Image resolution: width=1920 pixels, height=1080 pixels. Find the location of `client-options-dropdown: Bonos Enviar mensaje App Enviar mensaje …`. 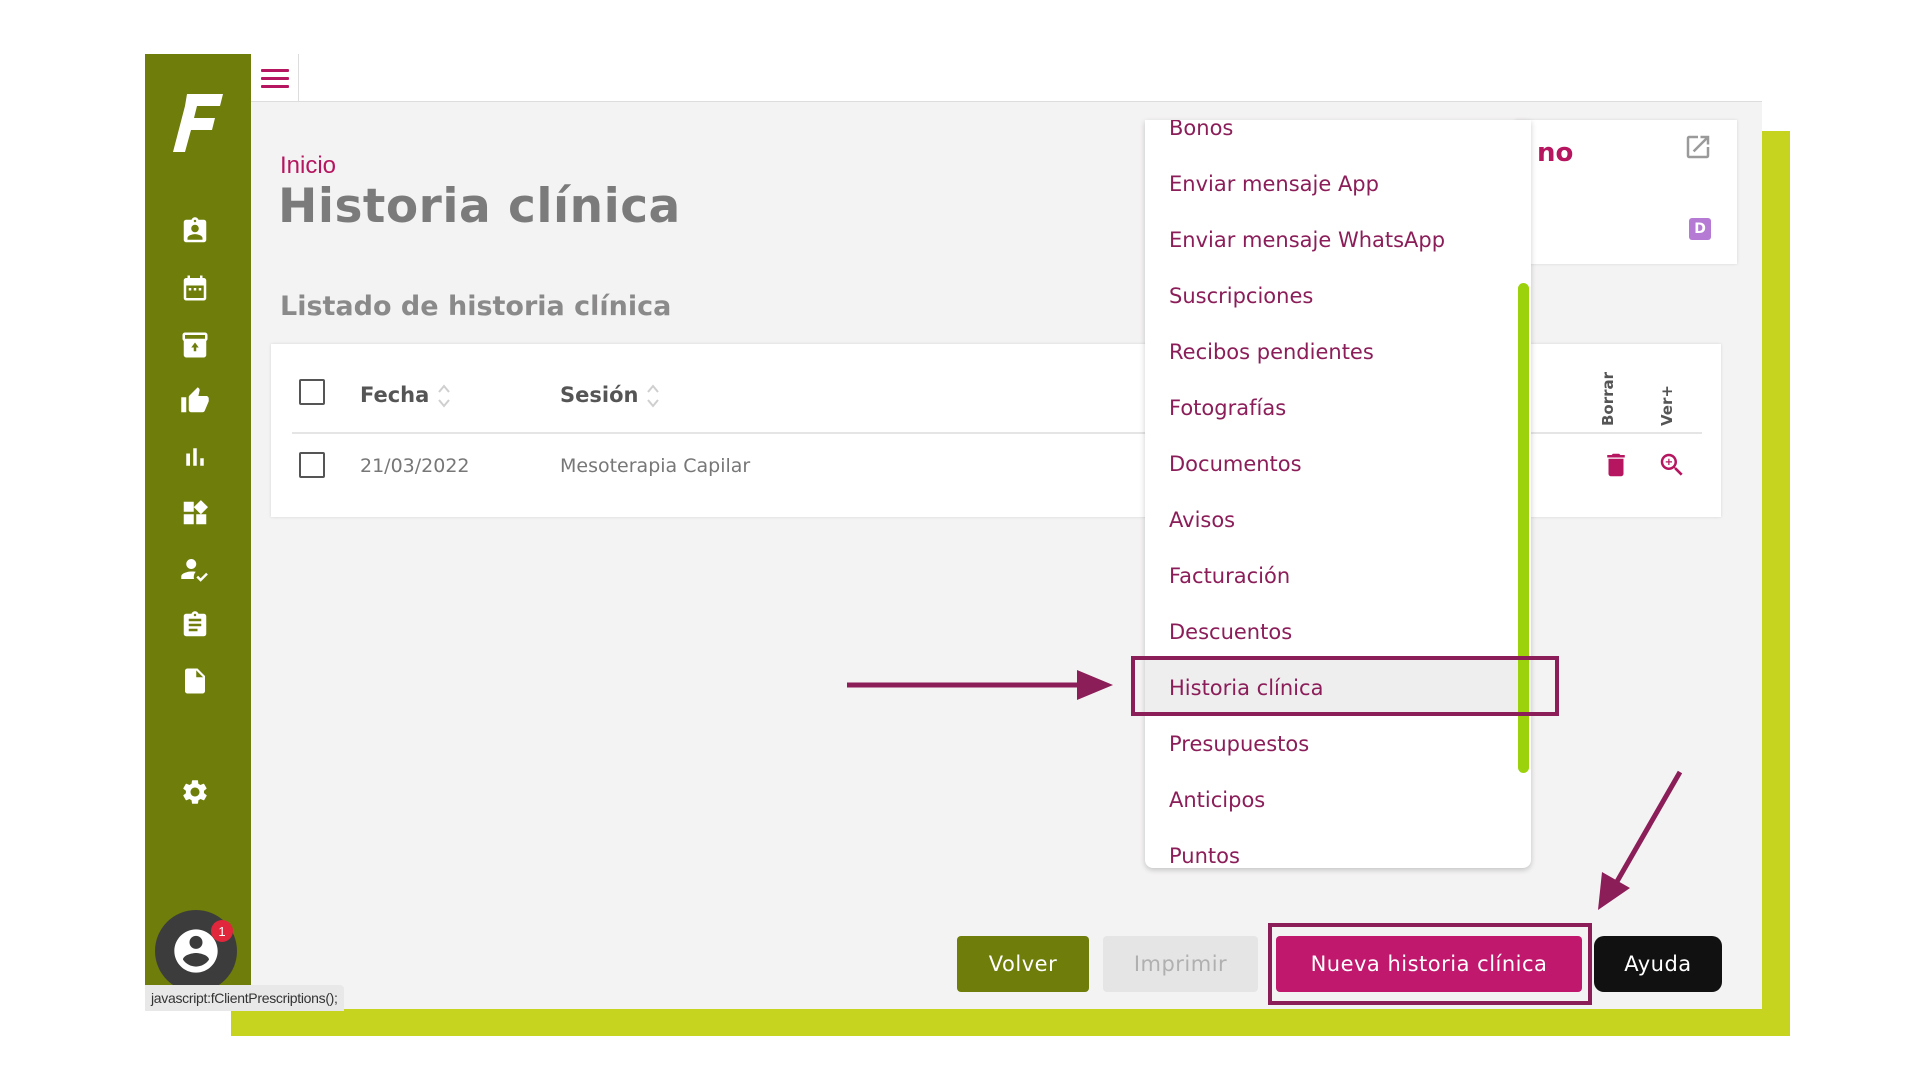

client-options-dropdown: Bonos Enviar mensaje App Enviar mensaje … is located at coordinates (1338, 494).